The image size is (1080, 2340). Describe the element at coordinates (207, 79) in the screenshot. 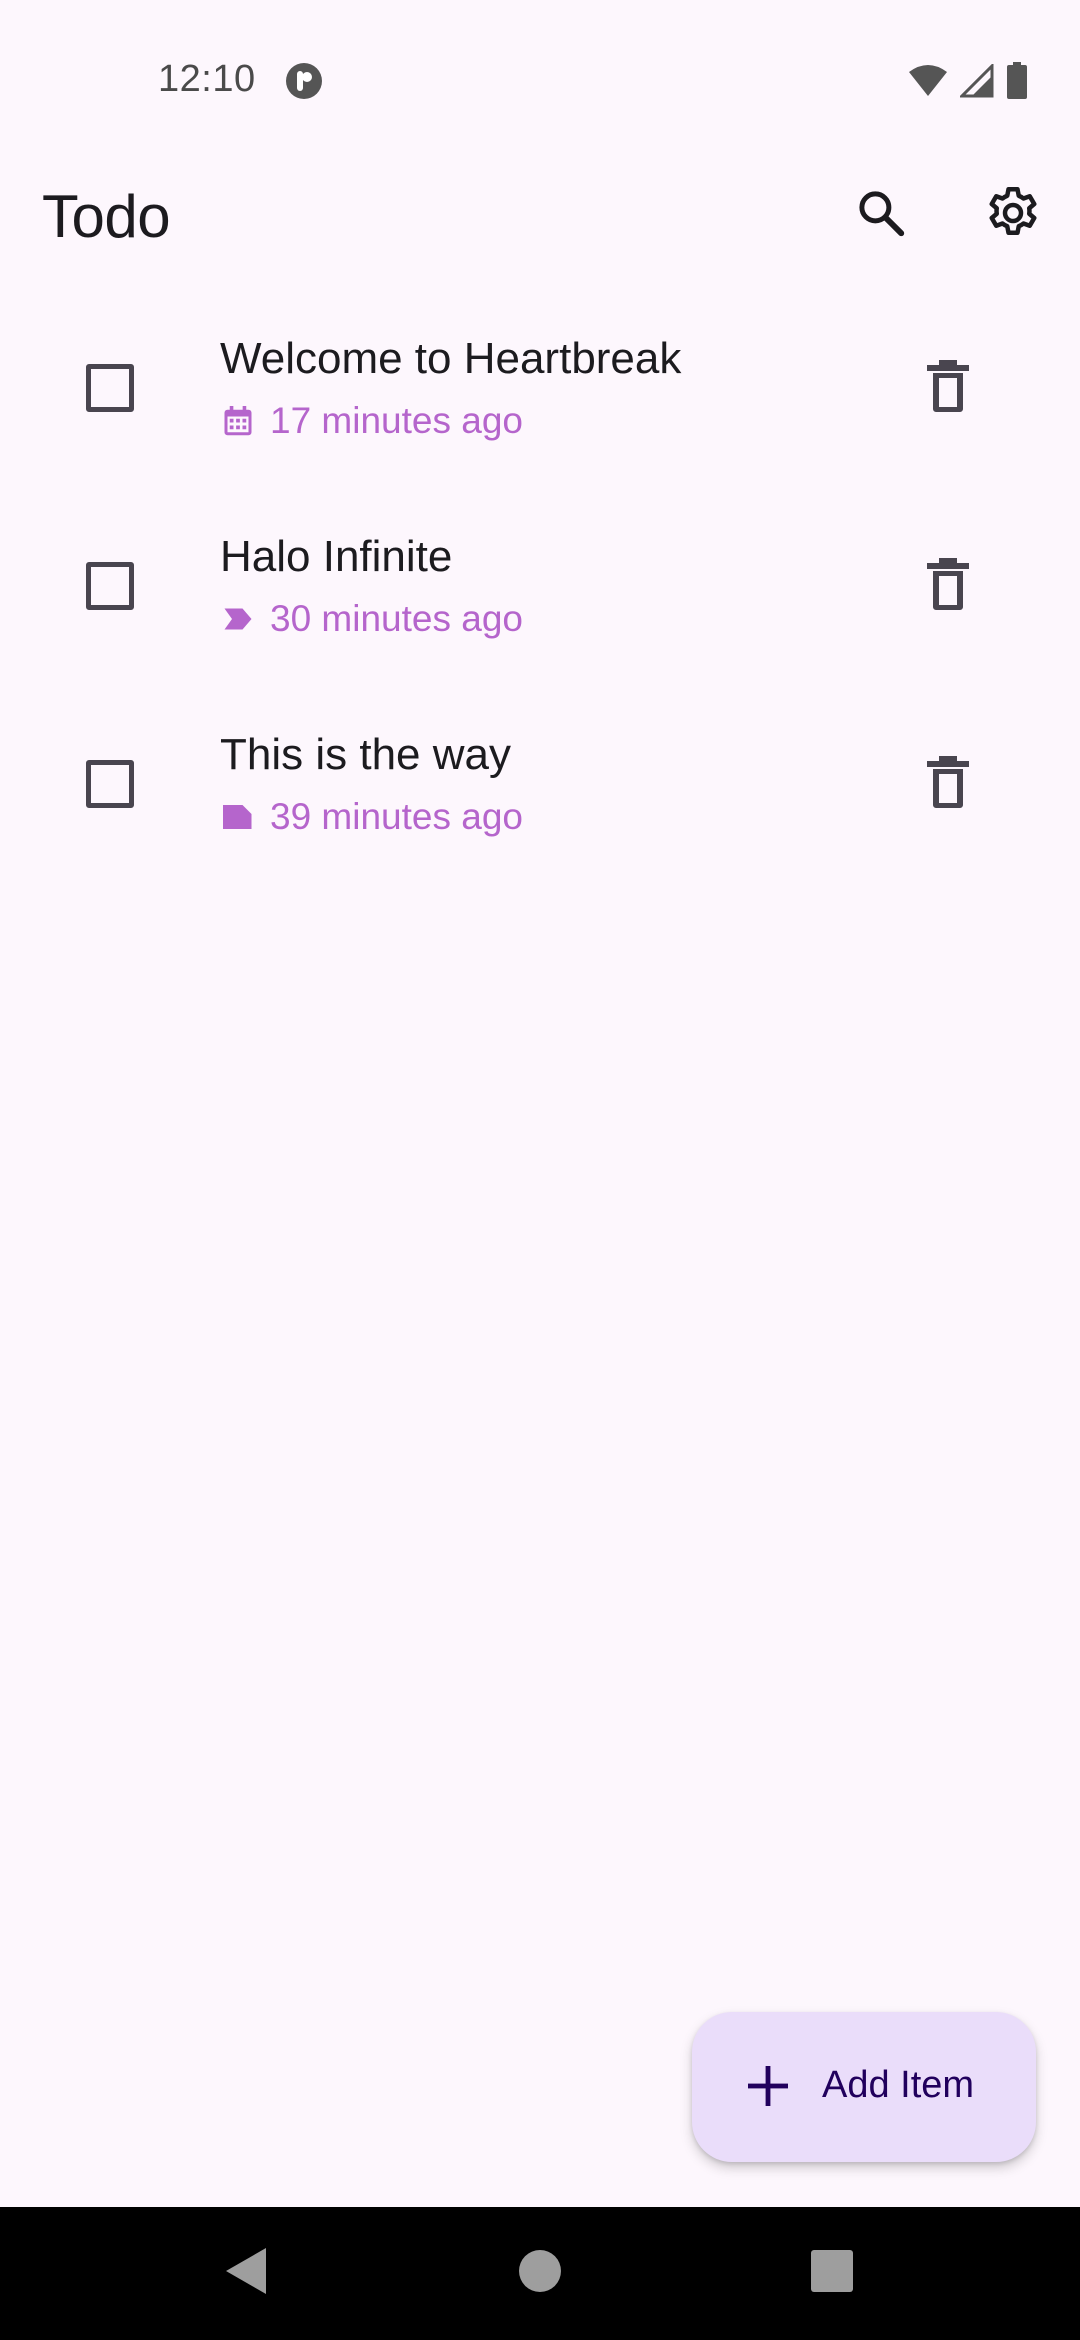

I see `status-time: 12:10` at that location.